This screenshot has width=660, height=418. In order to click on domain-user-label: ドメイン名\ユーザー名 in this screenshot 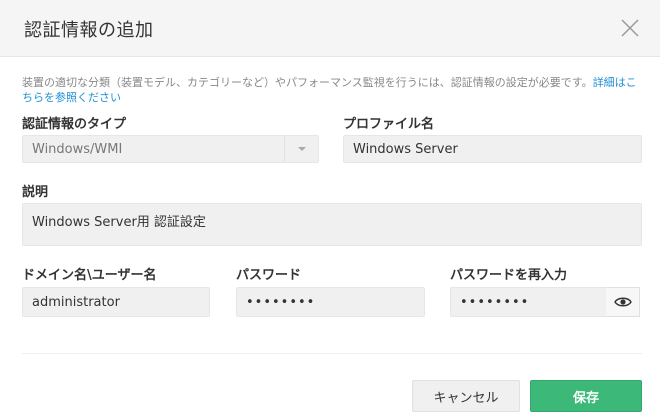, I will do `click(89, 275)`.